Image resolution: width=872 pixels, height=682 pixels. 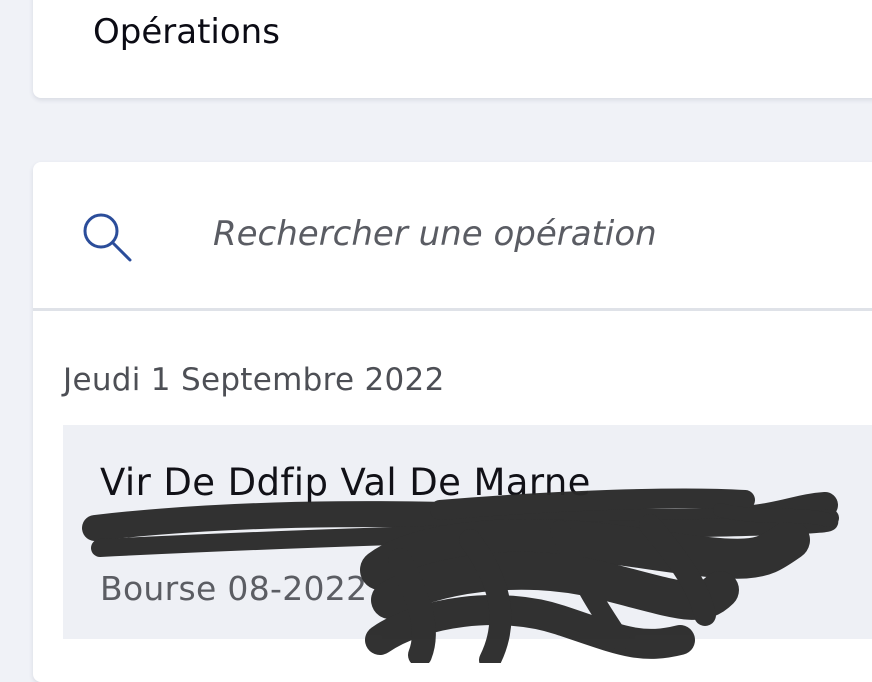 What do you see at coordinates (513, 234) in the screenshot?
I see `search-input` at bounding box center [513, 234].